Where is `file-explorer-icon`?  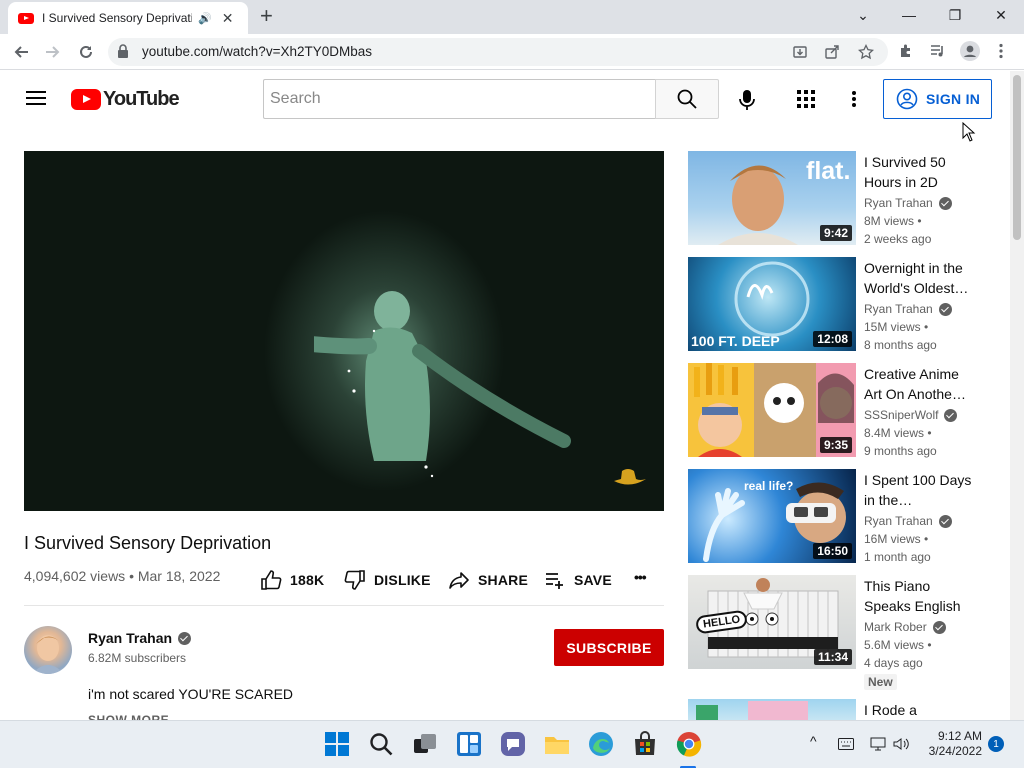
file-explorer-icon is located at coordinates (557, 744).